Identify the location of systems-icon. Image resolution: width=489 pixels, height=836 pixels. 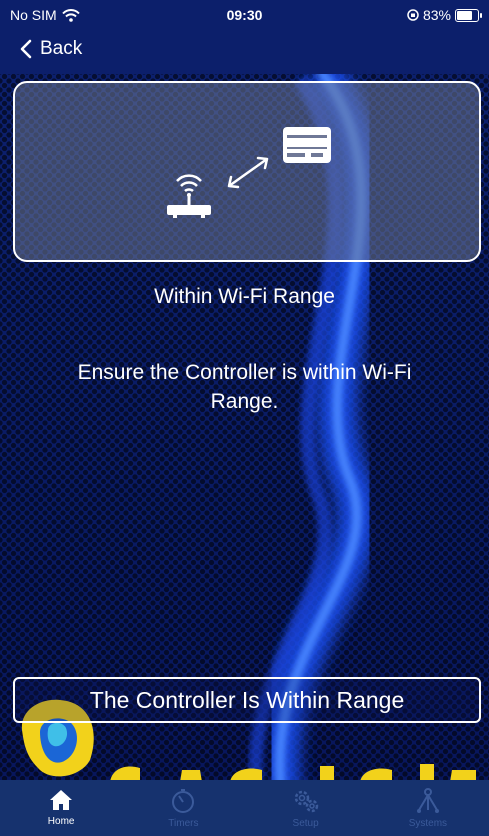
(427, 800).